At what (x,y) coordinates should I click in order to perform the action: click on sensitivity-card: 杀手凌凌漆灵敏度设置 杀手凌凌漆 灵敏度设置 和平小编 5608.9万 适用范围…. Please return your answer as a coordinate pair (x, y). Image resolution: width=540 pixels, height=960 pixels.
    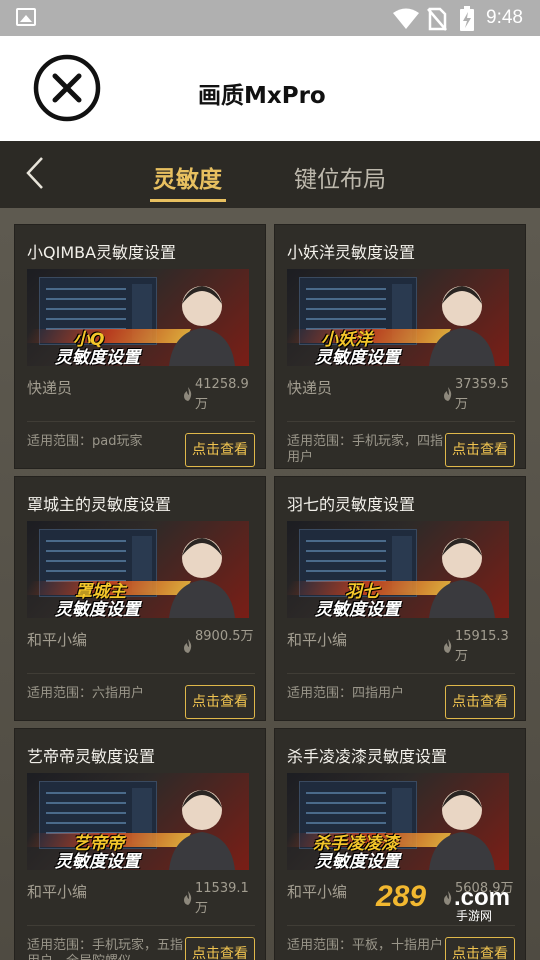
    Looking at the image, I should click on (400, 844).